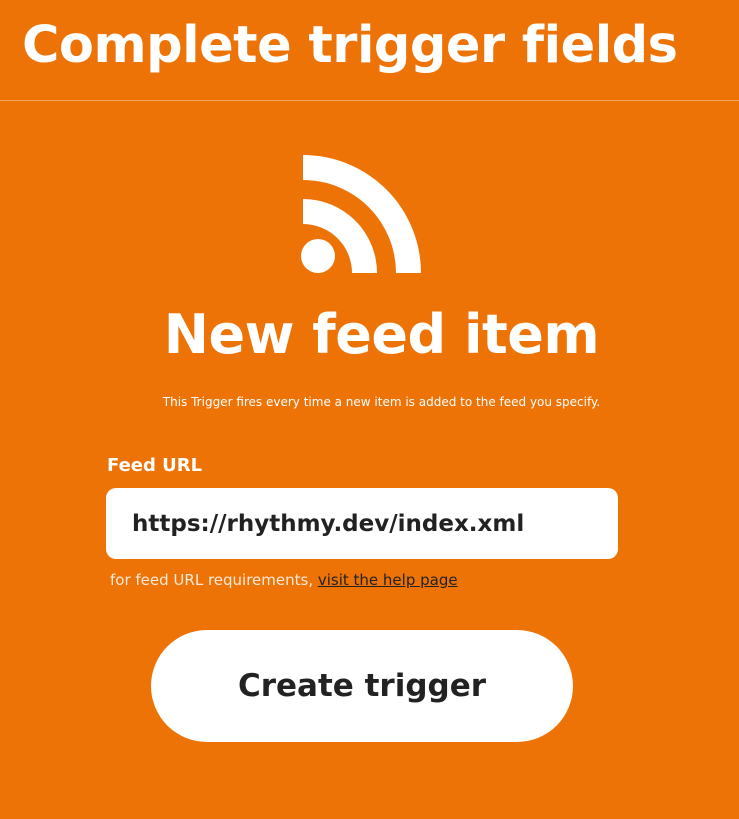  Describe the element at coordinates (381, 334) in the screenshot. I see `trigger-title: New feed item` at that location.